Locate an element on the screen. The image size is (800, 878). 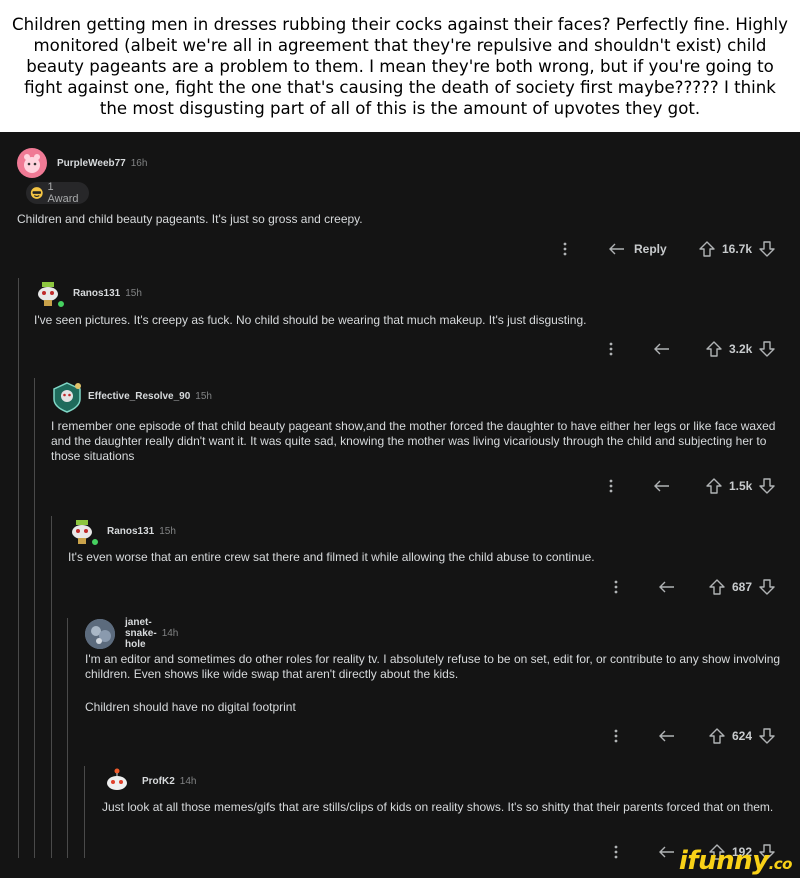
award-count: 1 Award is located at coordinates (63, 193).